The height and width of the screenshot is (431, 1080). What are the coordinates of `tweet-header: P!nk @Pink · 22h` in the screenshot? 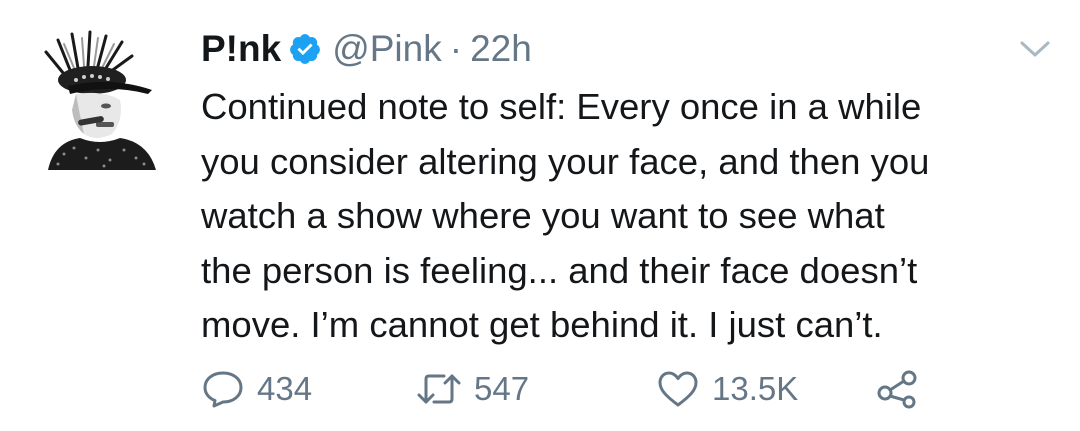 It's located at (366, 49).